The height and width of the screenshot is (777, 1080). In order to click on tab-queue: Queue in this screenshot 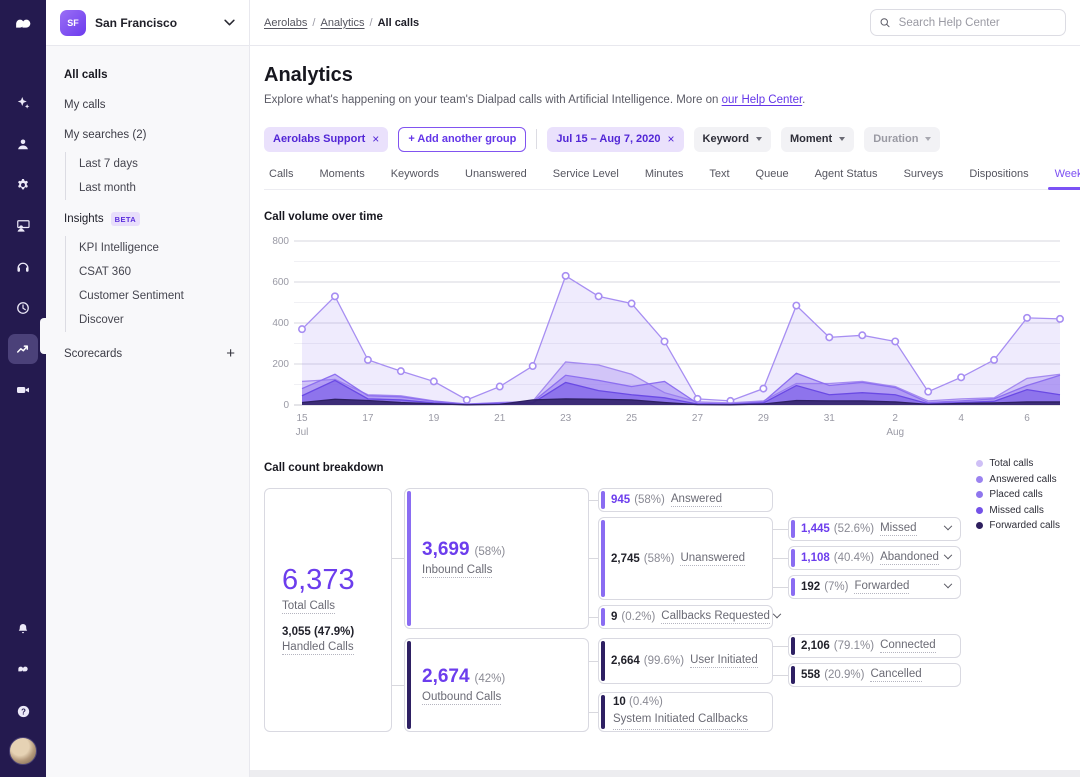, I will do `click(772, 178)`.